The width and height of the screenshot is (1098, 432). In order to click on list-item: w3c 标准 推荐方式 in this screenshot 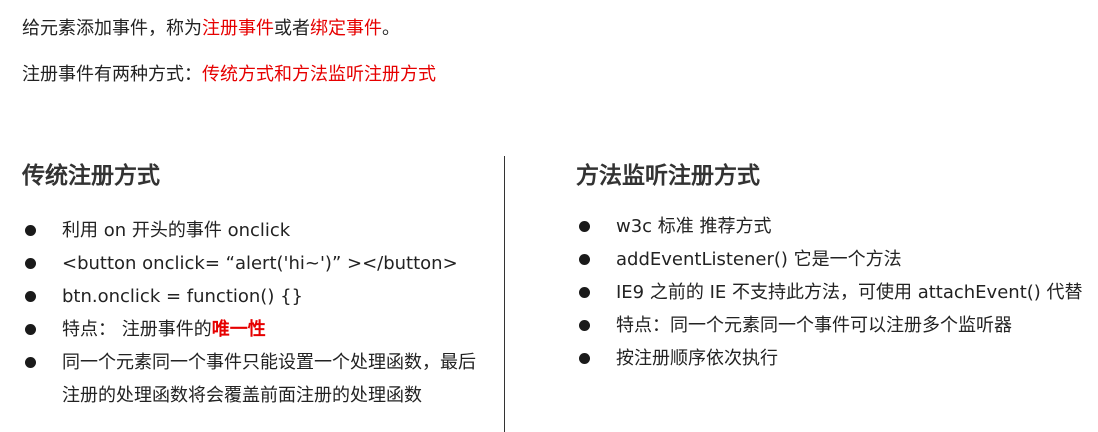, I will do `click(831, 226)`.